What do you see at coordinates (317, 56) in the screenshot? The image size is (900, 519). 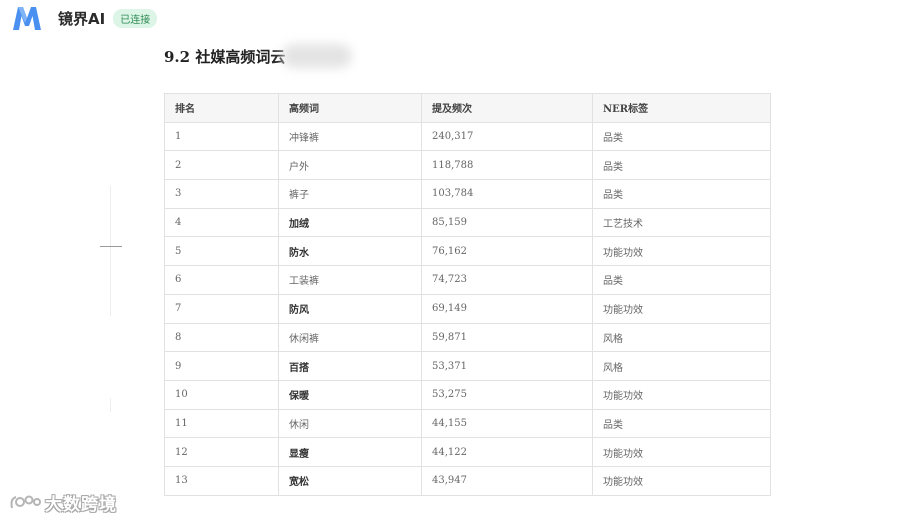 I see `blurred-title-suffix` at bounding box center [317, 56].